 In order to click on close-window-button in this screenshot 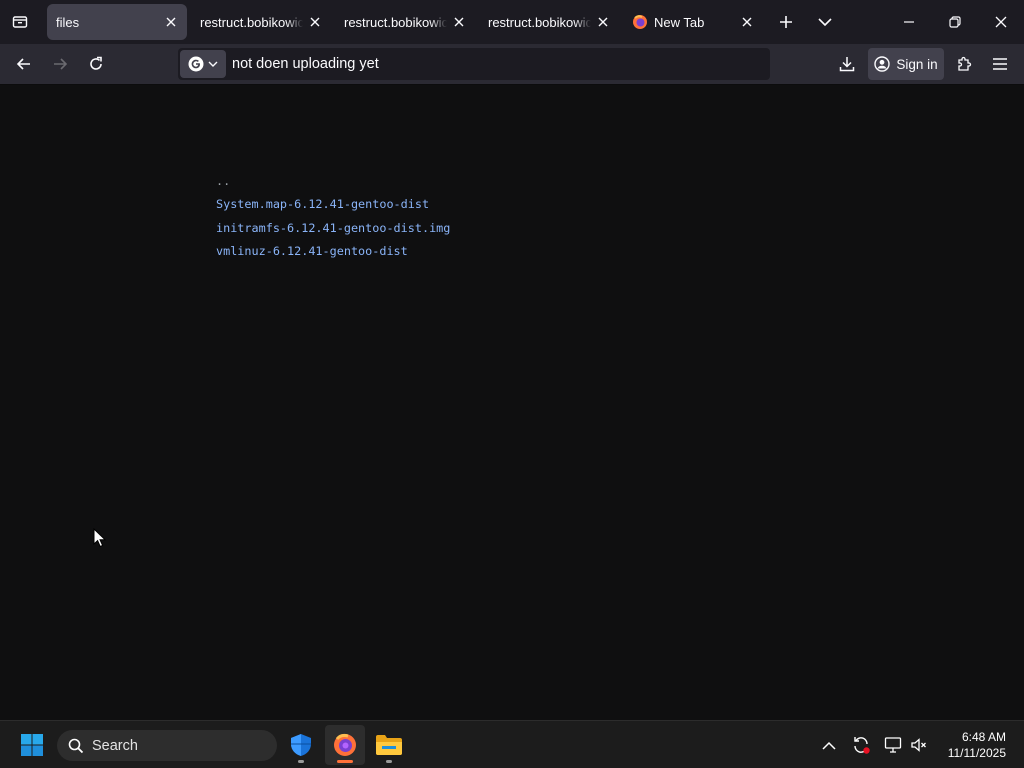, I will do `click(1001, 22)`.